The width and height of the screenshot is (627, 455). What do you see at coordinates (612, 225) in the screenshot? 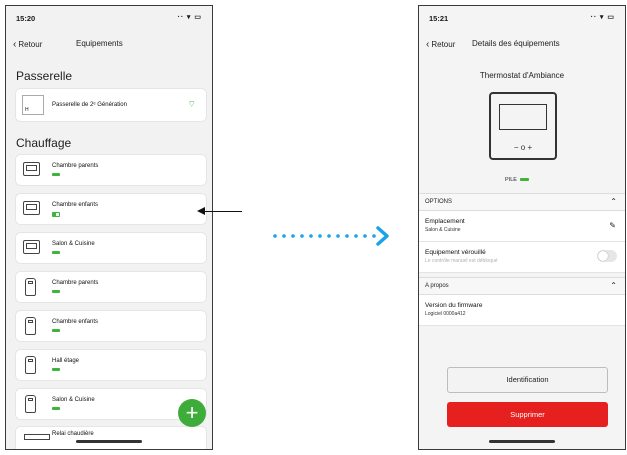
I see `pencil-icon: ✎` at bounding box center [612, 225].